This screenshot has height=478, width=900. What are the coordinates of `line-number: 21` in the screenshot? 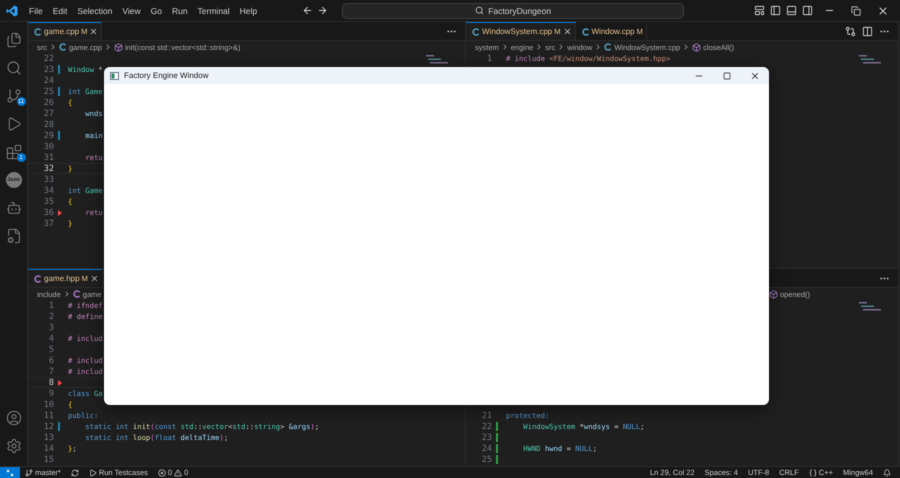 It's located at (486, 415).